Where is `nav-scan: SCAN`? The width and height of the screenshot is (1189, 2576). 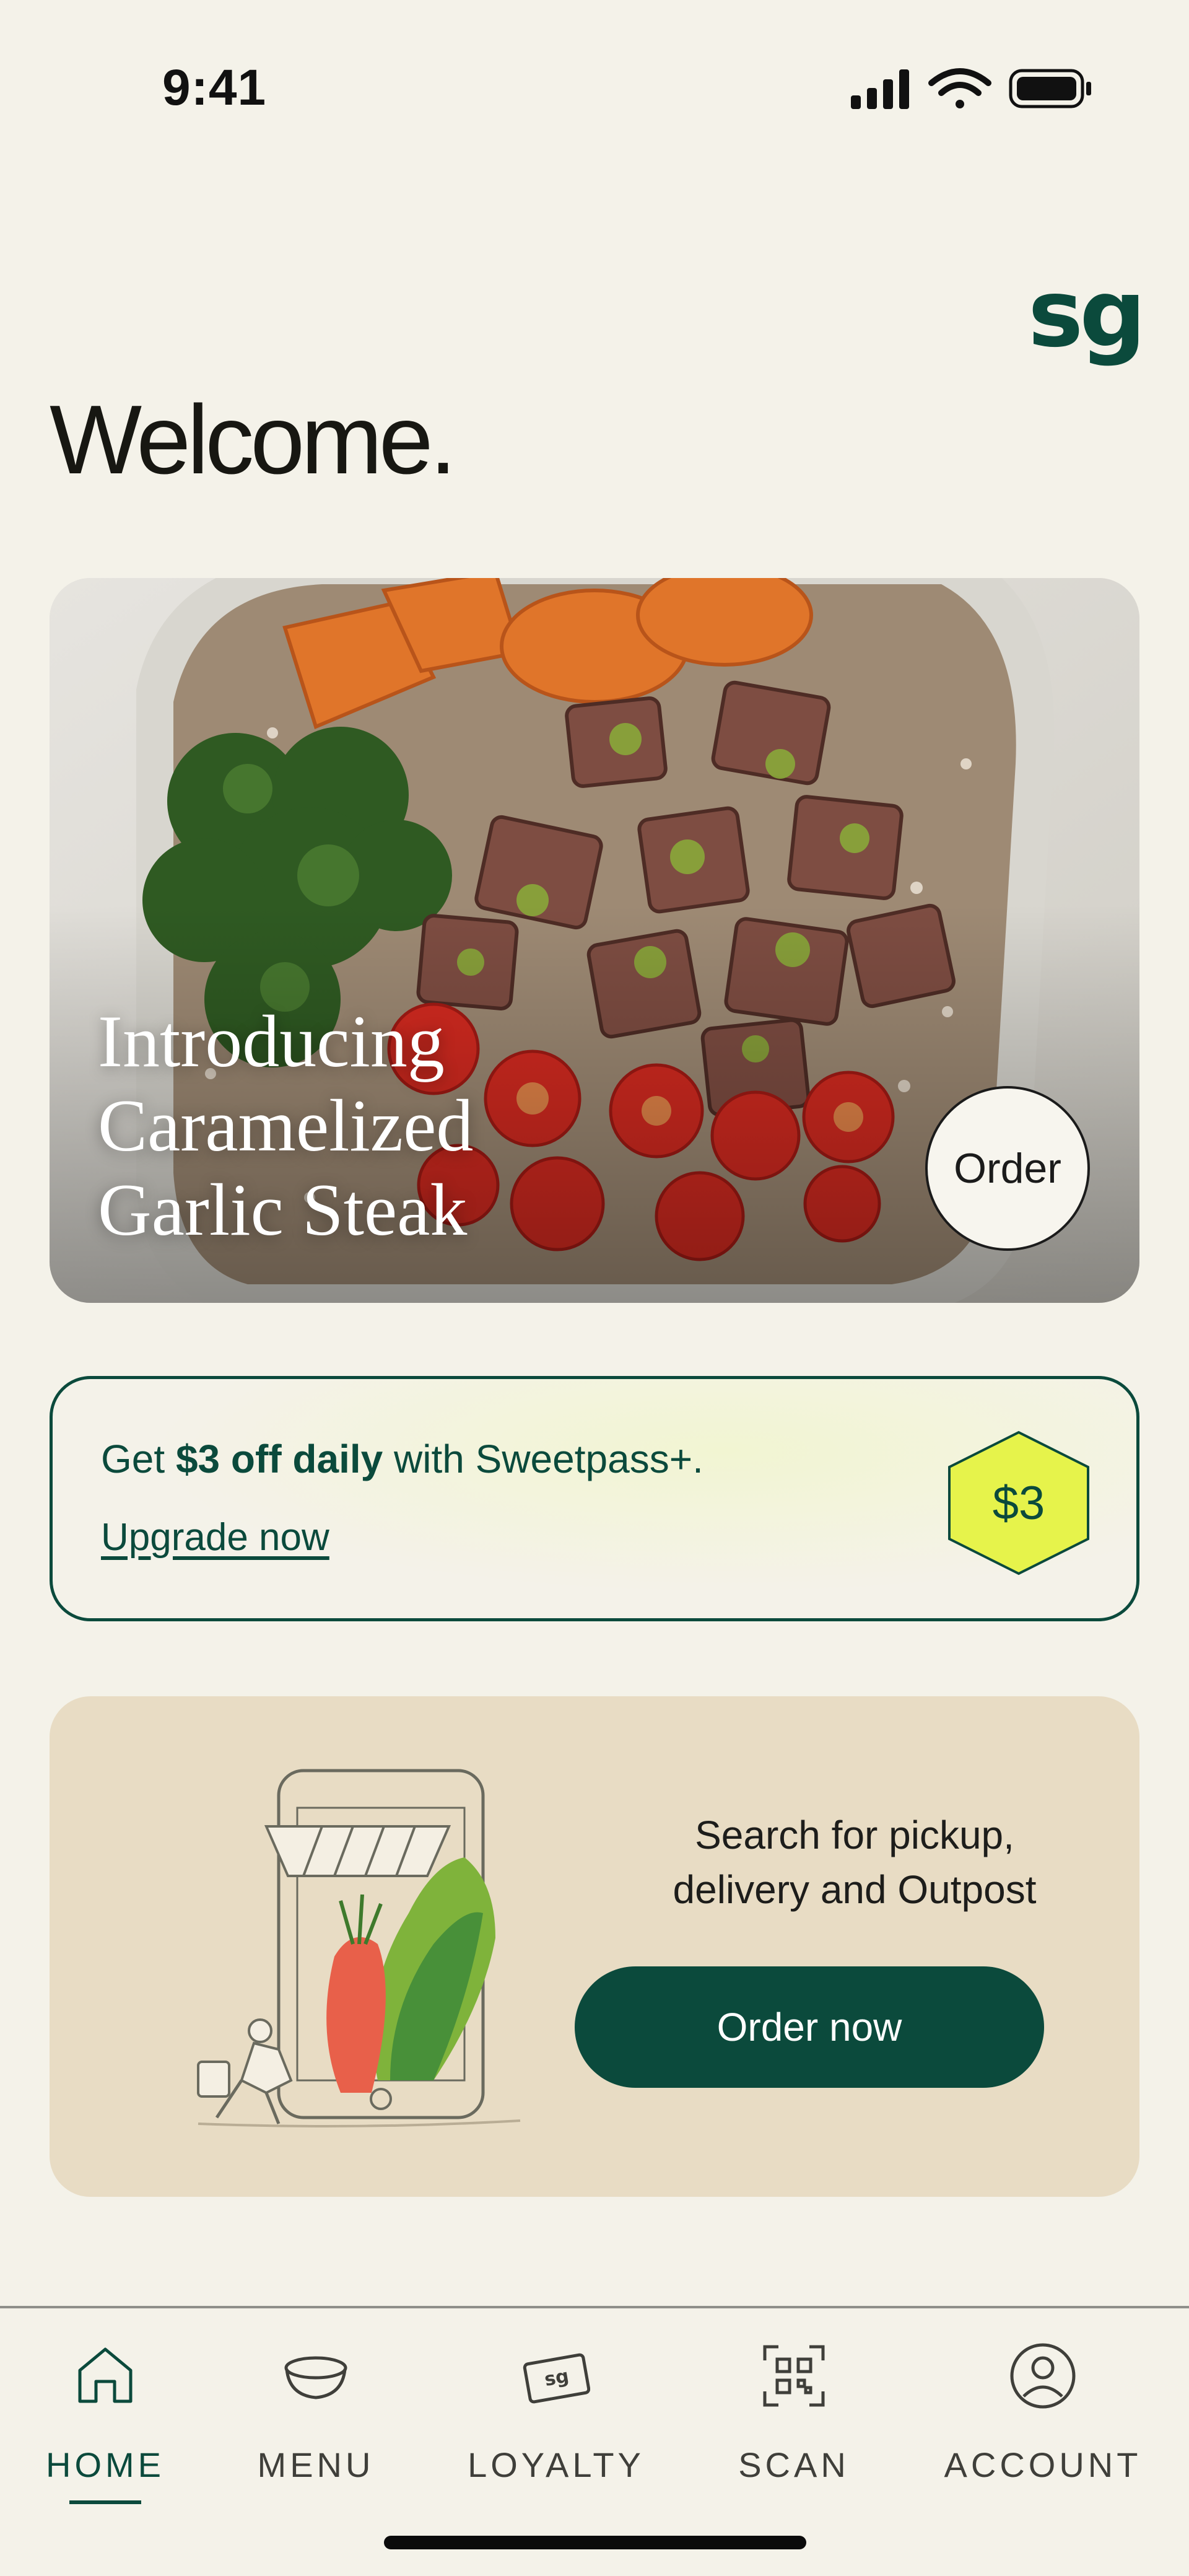
nav-scan: SCAN is located at coordinates (794, 2413).